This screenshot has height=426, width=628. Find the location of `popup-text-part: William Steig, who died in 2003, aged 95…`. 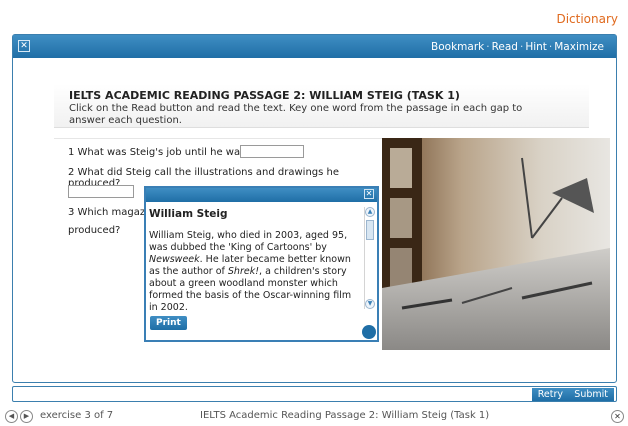

popup-text-part: William Steig, who died in 2003, aged 95… is located at coordinates (248, 241).